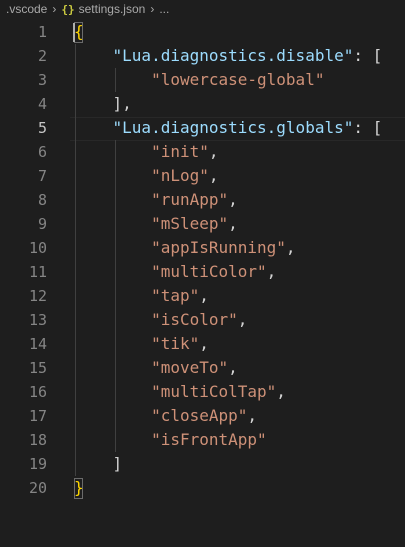 Image resolution: width=405 pixels, height=547 pixels. I want to click on line-number: 8, so click(42, 200).